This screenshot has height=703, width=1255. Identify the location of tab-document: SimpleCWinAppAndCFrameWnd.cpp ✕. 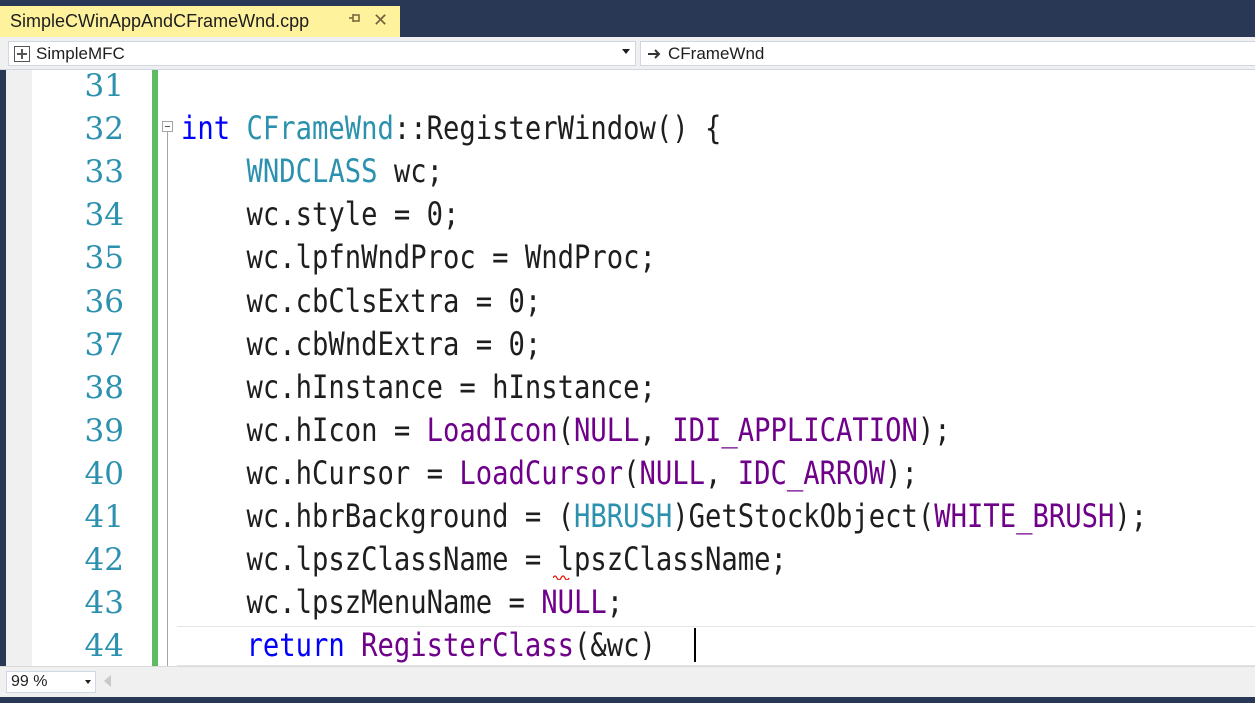
(200, 21).